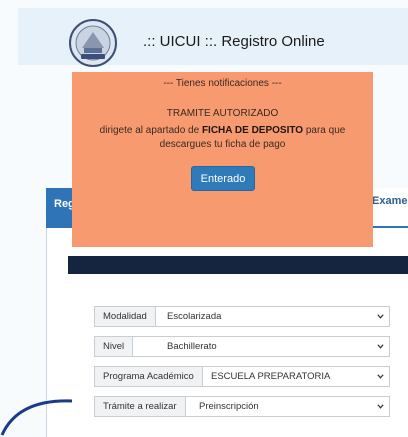  What do you see at coordinates (222, 144) in the screenshot?
I see `notification-message-line3: descargues tu ficha de pago` at bounding box center [222, 144].